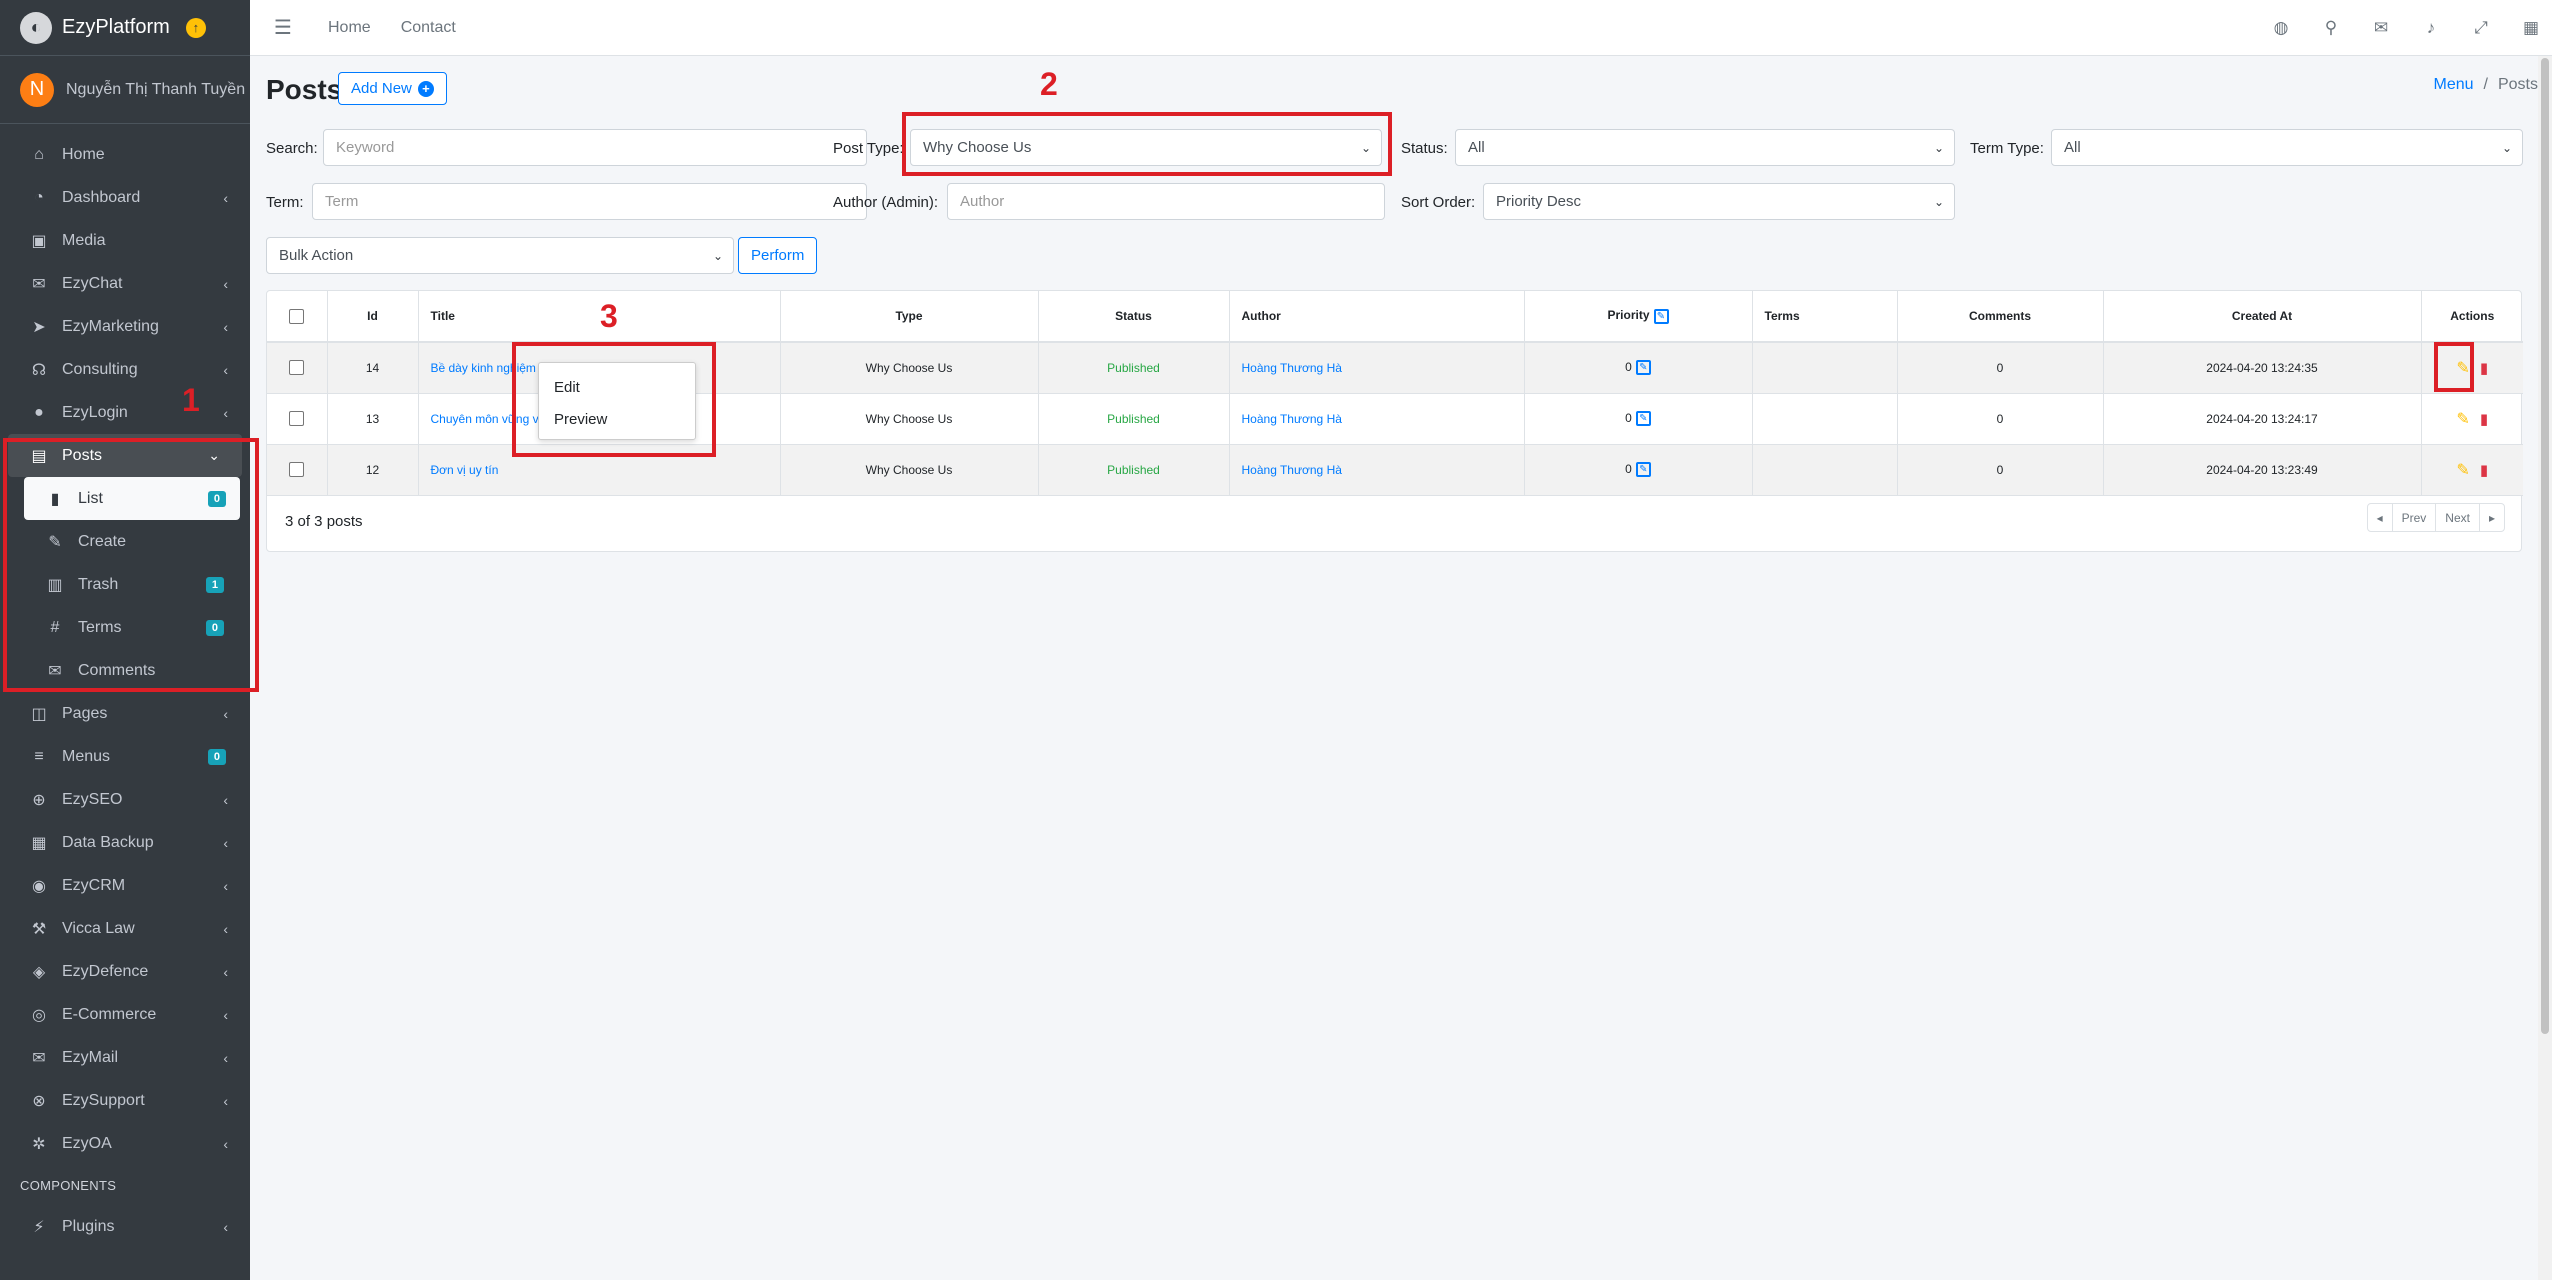 This screenshot has height=1280, width=2552. Describe the element at coordinates (2531, 28) in the screenshot. I see `grid-icon: ▦` at that location.